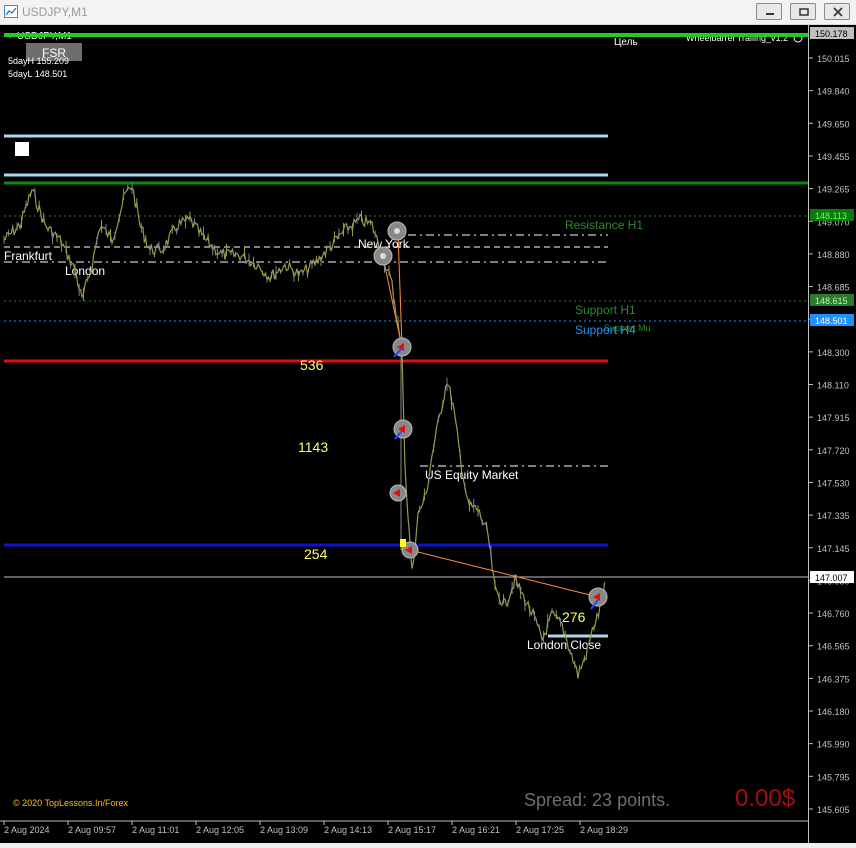 This screenshot has height=848, width=856. I want to click on time-tick-label: 2 Aug 14:13, so click(348, 830).